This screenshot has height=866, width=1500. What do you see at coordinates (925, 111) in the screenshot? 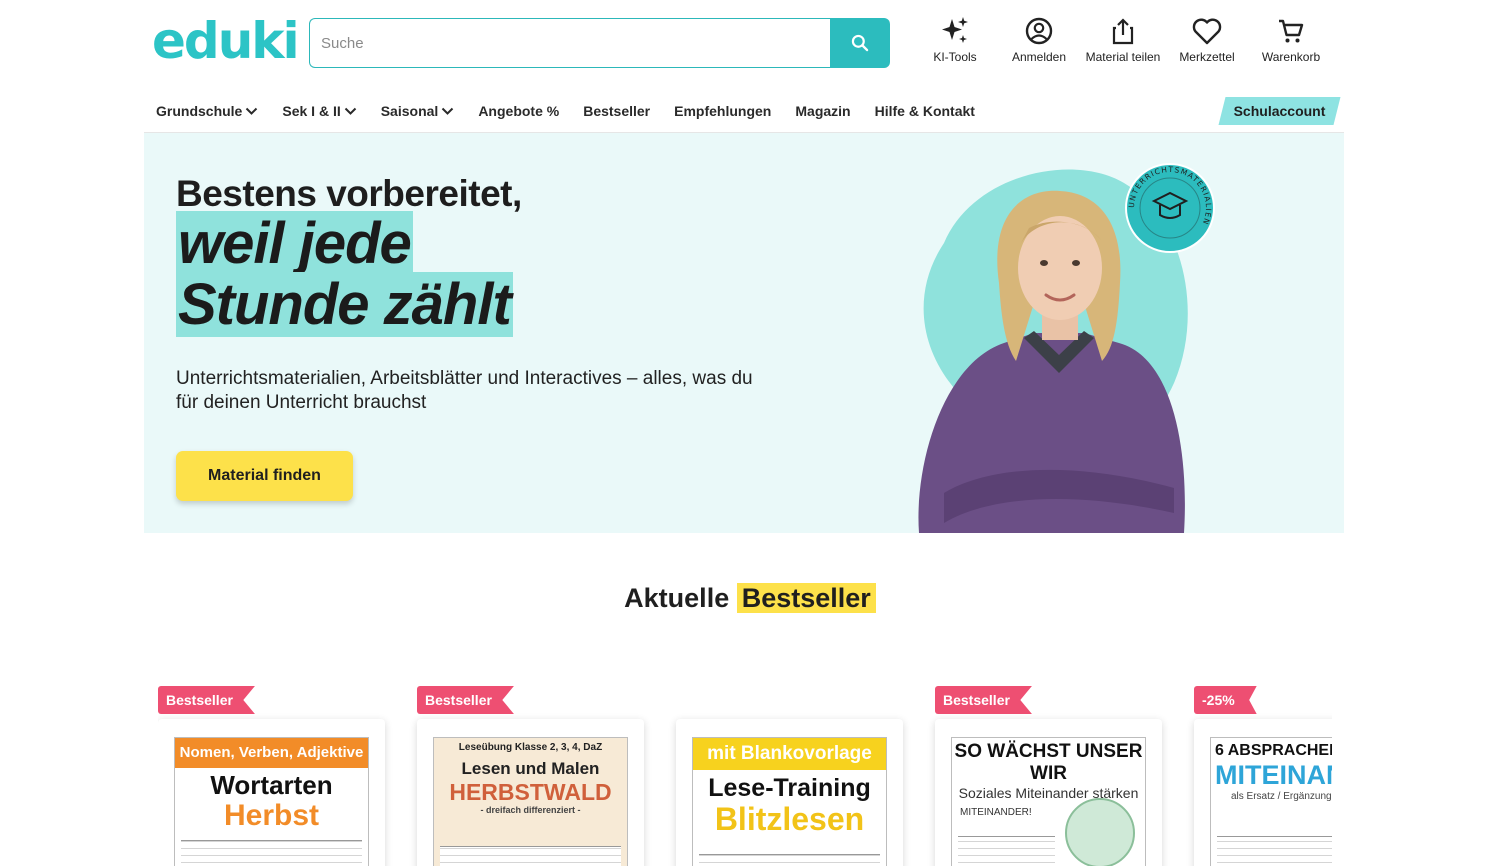
I see `nav-item-hilfe: Hilfe & Kontakt` at bounding box center [925, 111].